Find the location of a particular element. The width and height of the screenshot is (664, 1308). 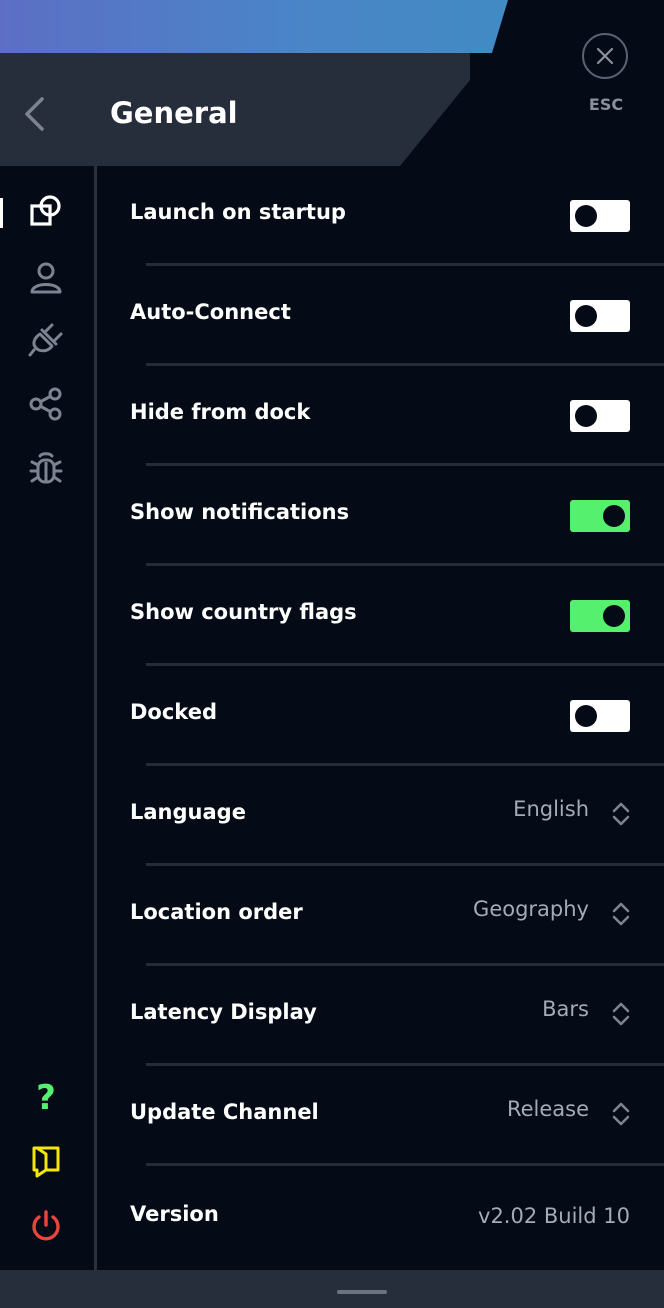

sidebar-item-general is located at coordinates (46, 212).